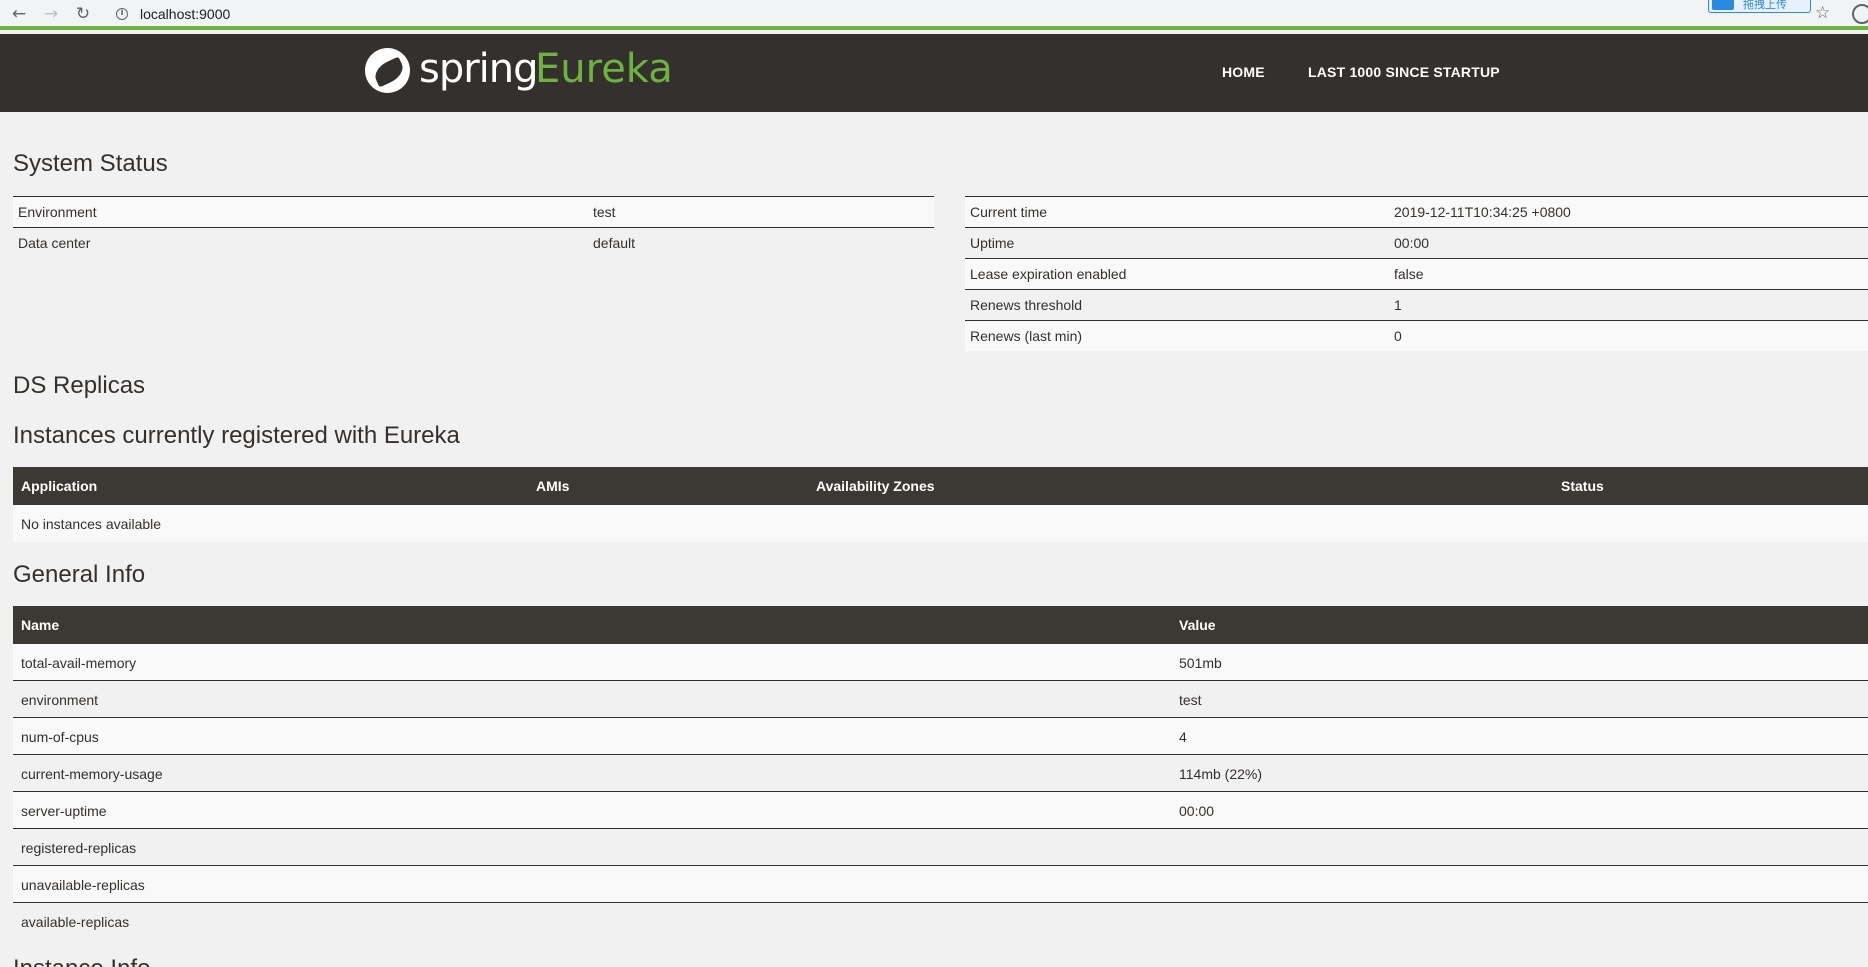 The image size is (1868, 967). I want to click on status-row-lease-expiration: Lease expiration enabled false, so click(1416, 273).